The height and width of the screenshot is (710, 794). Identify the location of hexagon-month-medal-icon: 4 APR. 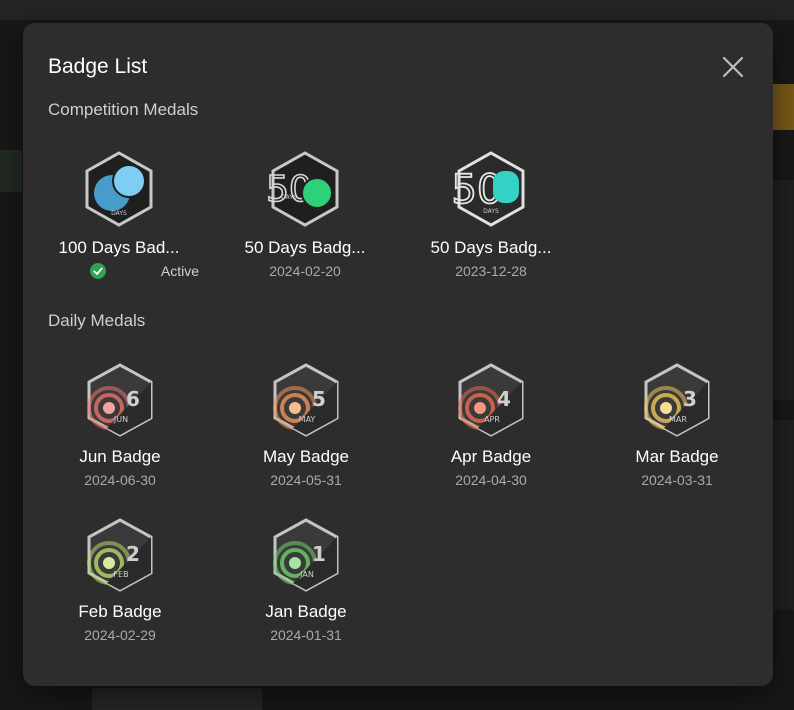
(491, 400).